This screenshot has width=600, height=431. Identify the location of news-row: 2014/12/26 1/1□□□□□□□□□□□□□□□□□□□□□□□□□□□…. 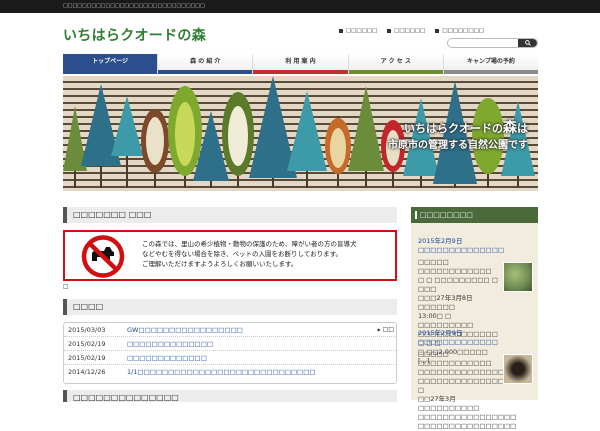
(230, 372).